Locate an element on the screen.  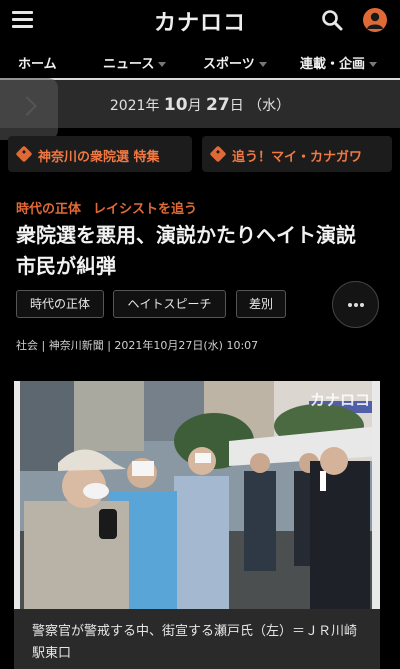
feature-link-election: 神奈川の衆院選 特集 is located at coordinates (100, 154).